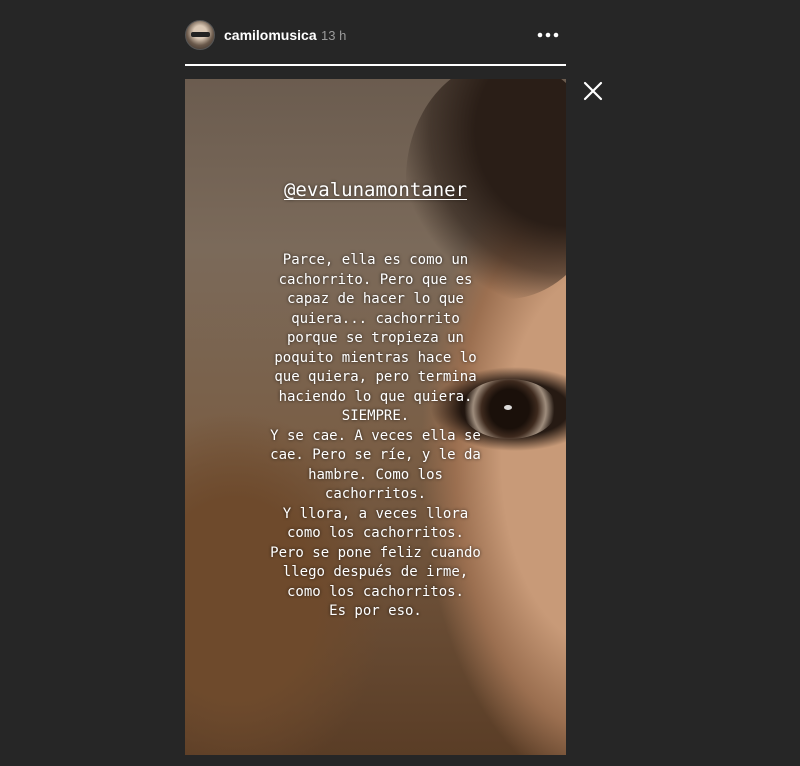 Image resolution: width=800 pixels, height=766 pixels. What do you see at coordinates (334, 35) in the screenshot?
I see `timestamp: 13 h` at bounding box center [334, 35].